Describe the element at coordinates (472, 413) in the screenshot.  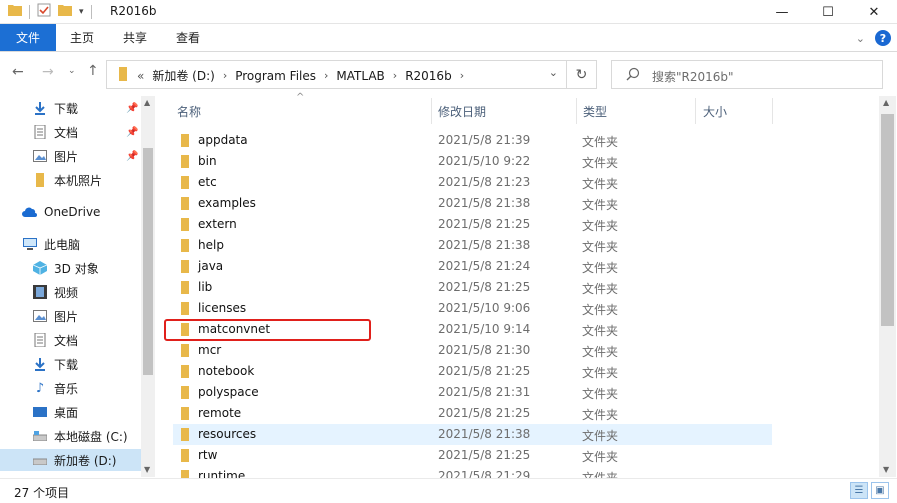
I see `file-row: remote 2021/5/8 21:25 文件夹` at that location.